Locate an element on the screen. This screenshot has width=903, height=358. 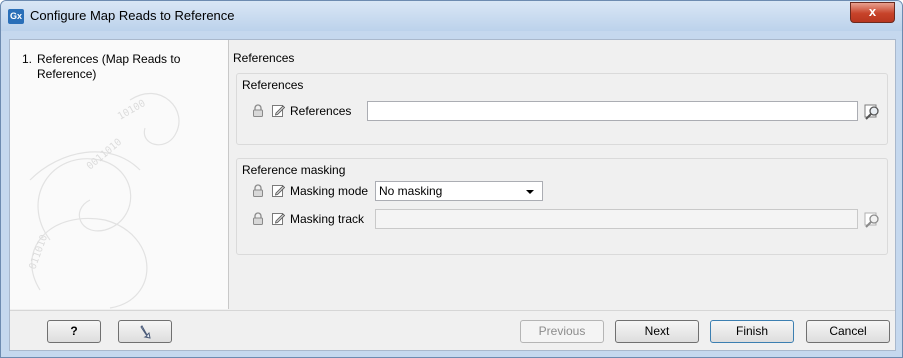
svg-text: 10100 is located at coordinates (132, 110).